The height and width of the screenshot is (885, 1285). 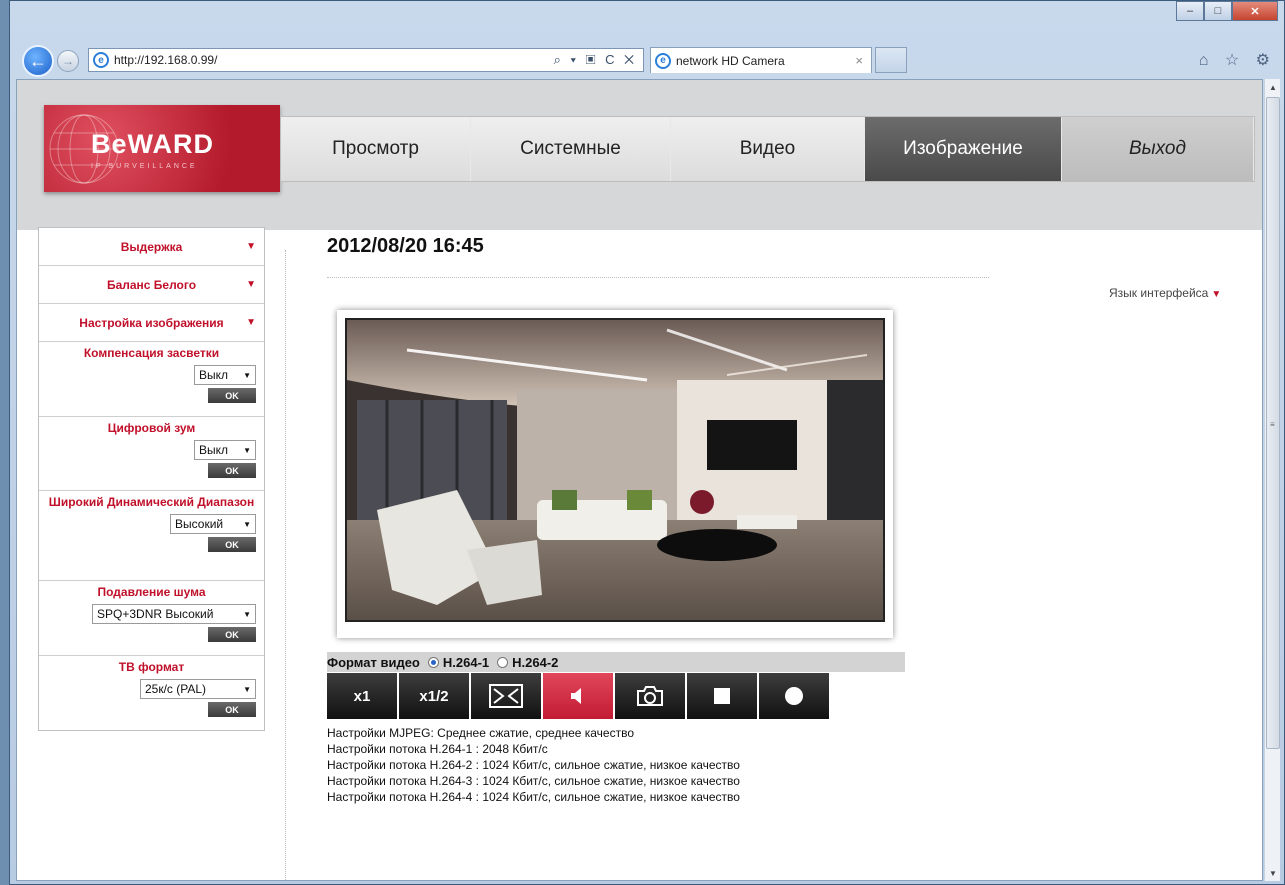 What do you see at coordinates (768, 149) in the screenshot?
I see `menu-video: Видео` at bounding box center [768, 149].